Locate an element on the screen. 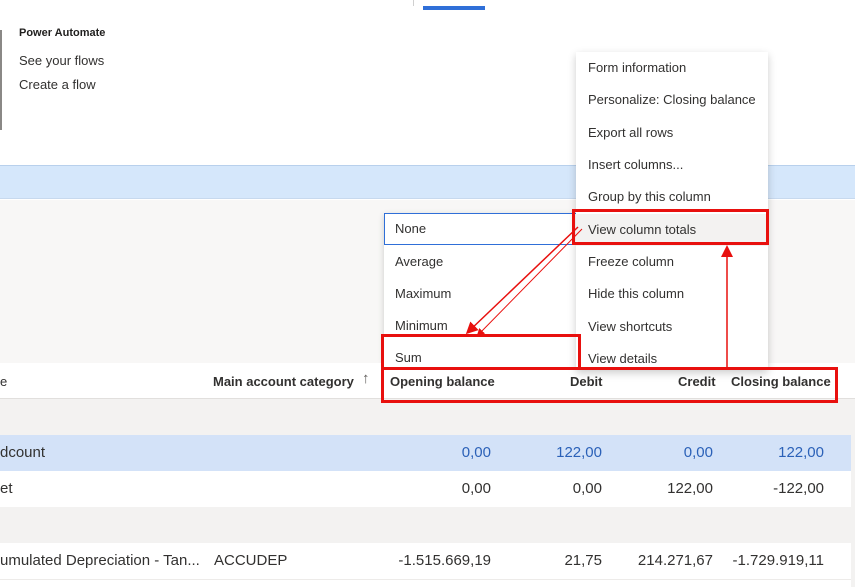 The height and width of the screenshot is (587, 855). menu-item-freeze-column: Freeze column is located at coordinates (672, 262).